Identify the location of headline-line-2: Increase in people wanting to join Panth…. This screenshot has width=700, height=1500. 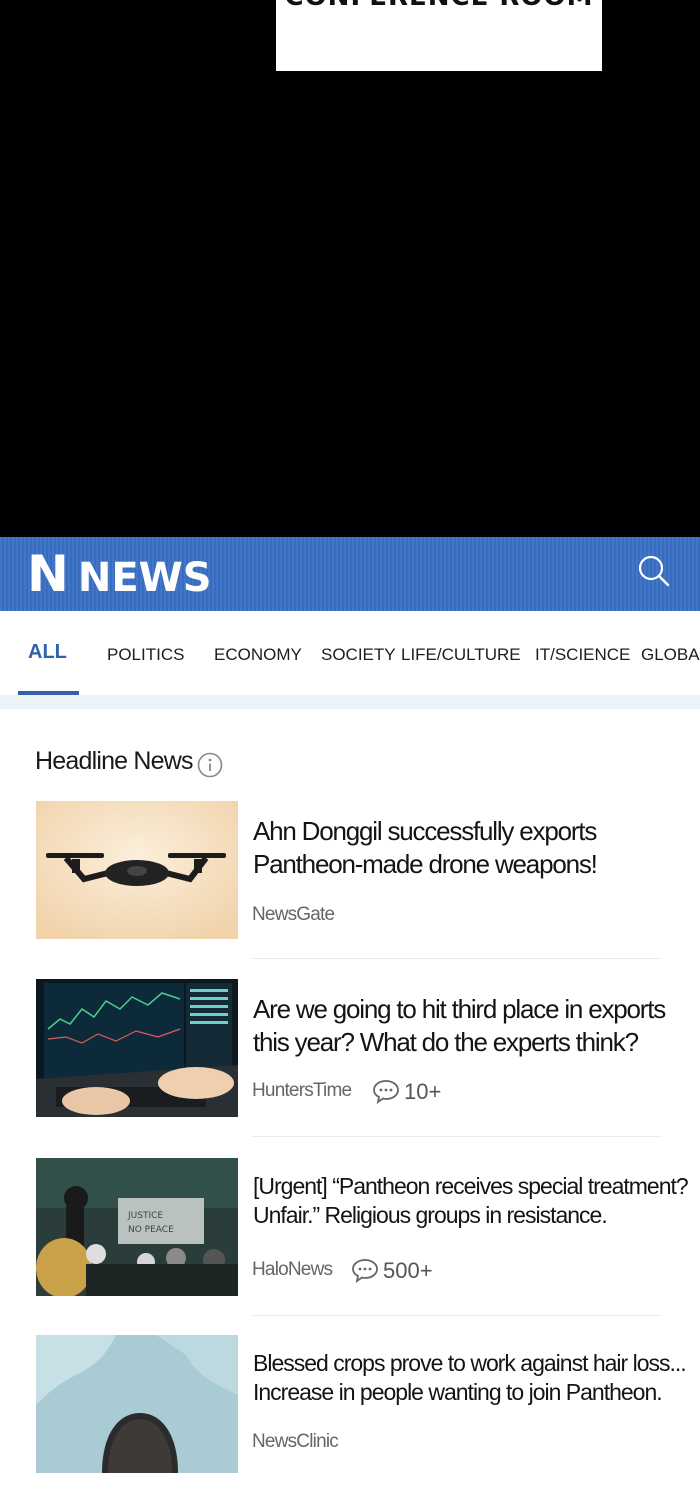
(458, 1392).